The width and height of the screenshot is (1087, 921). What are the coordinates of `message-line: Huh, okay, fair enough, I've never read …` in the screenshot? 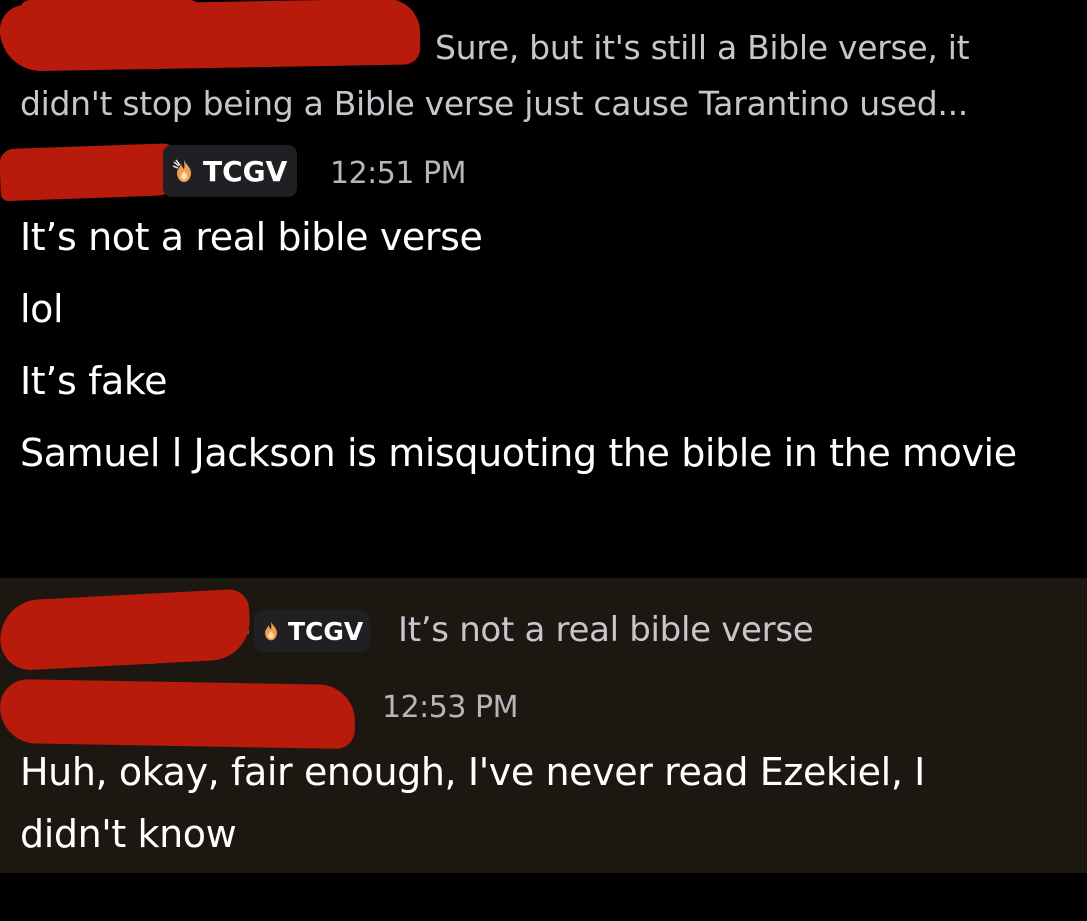 It's located at (472, 803).